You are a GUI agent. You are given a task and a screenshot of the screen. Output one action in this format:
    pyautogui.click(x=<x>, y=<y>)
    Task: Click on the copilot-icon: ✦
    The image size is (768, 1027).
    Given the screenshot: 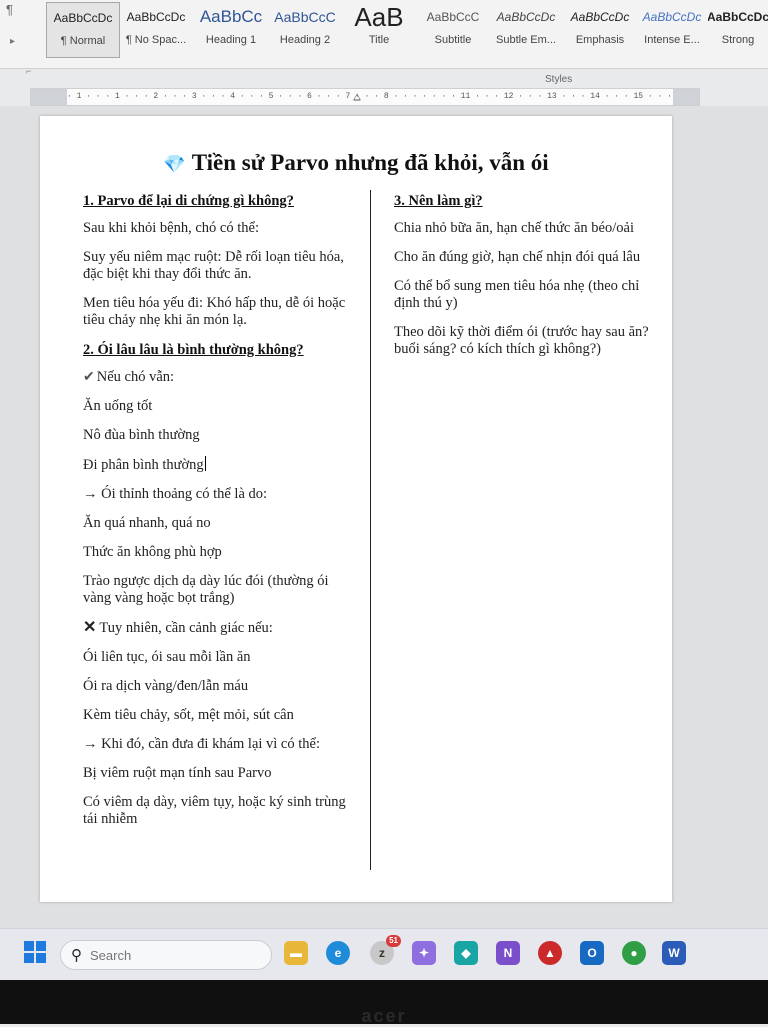 What is the action you would take?
    pyautogui.click(x=424, y=953)
    